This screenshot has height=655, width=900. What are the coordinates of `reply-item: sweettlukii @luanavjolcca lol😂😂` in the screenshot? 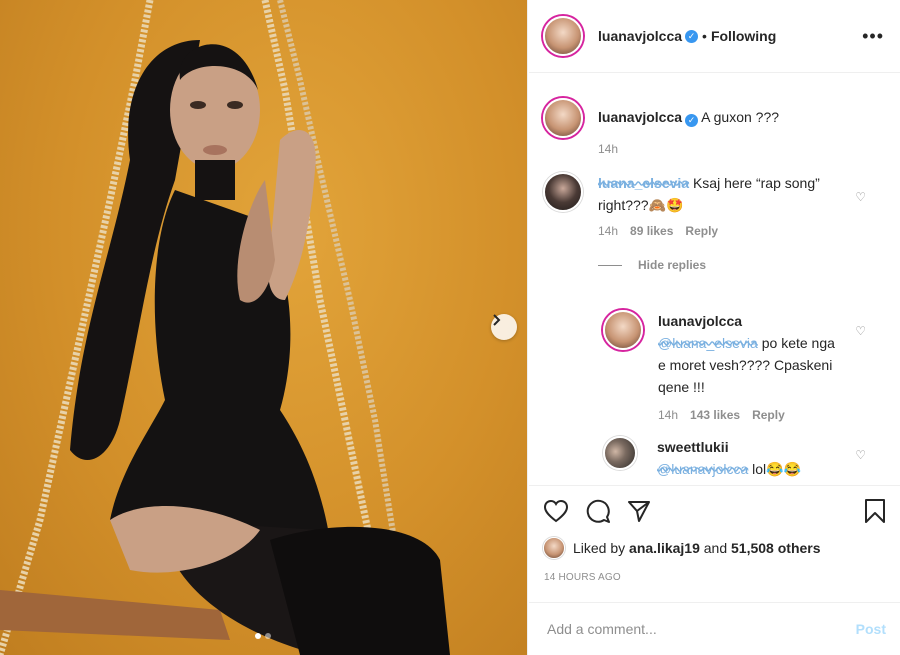 It's located at (720, 458).